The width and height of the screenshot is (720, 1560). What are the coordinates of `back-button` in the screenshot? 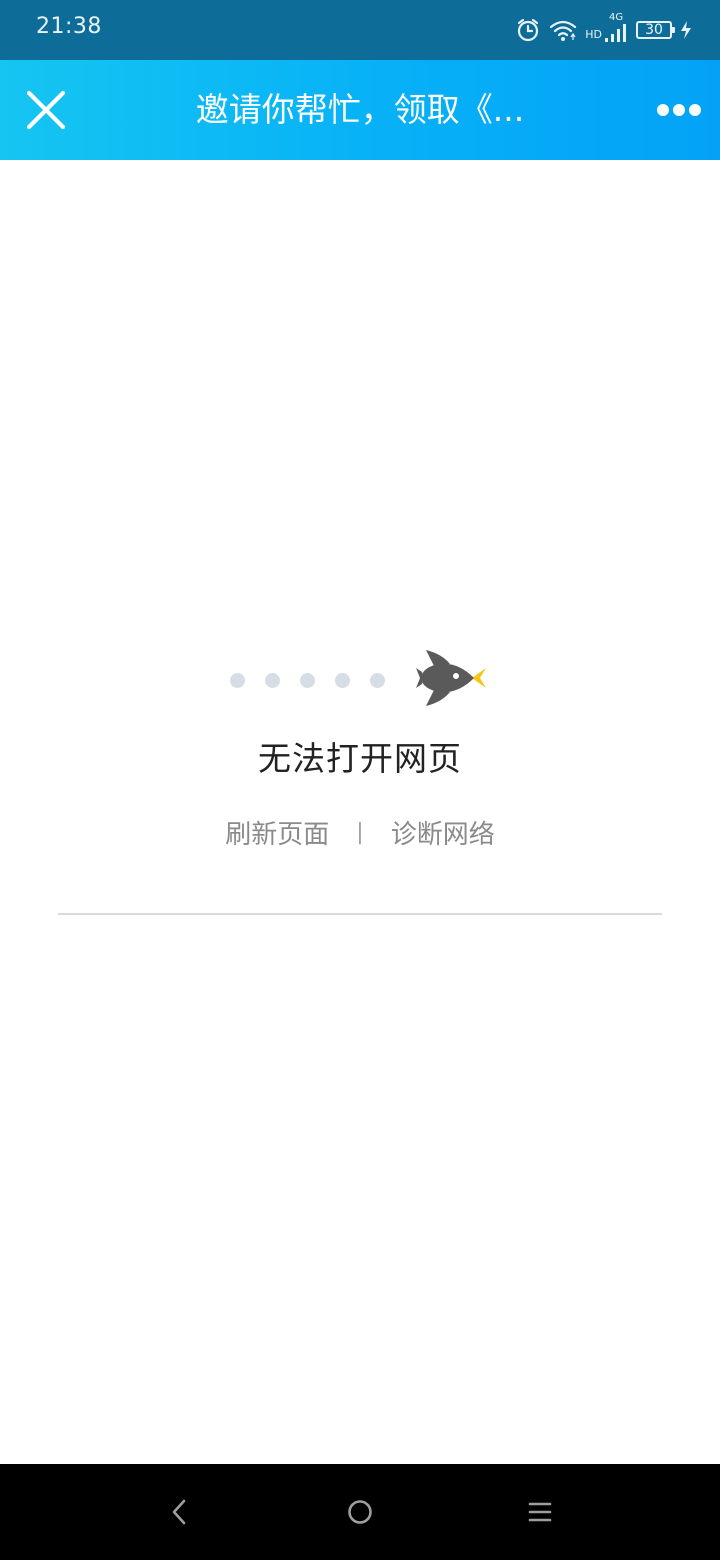 It's located at (180, 1512).